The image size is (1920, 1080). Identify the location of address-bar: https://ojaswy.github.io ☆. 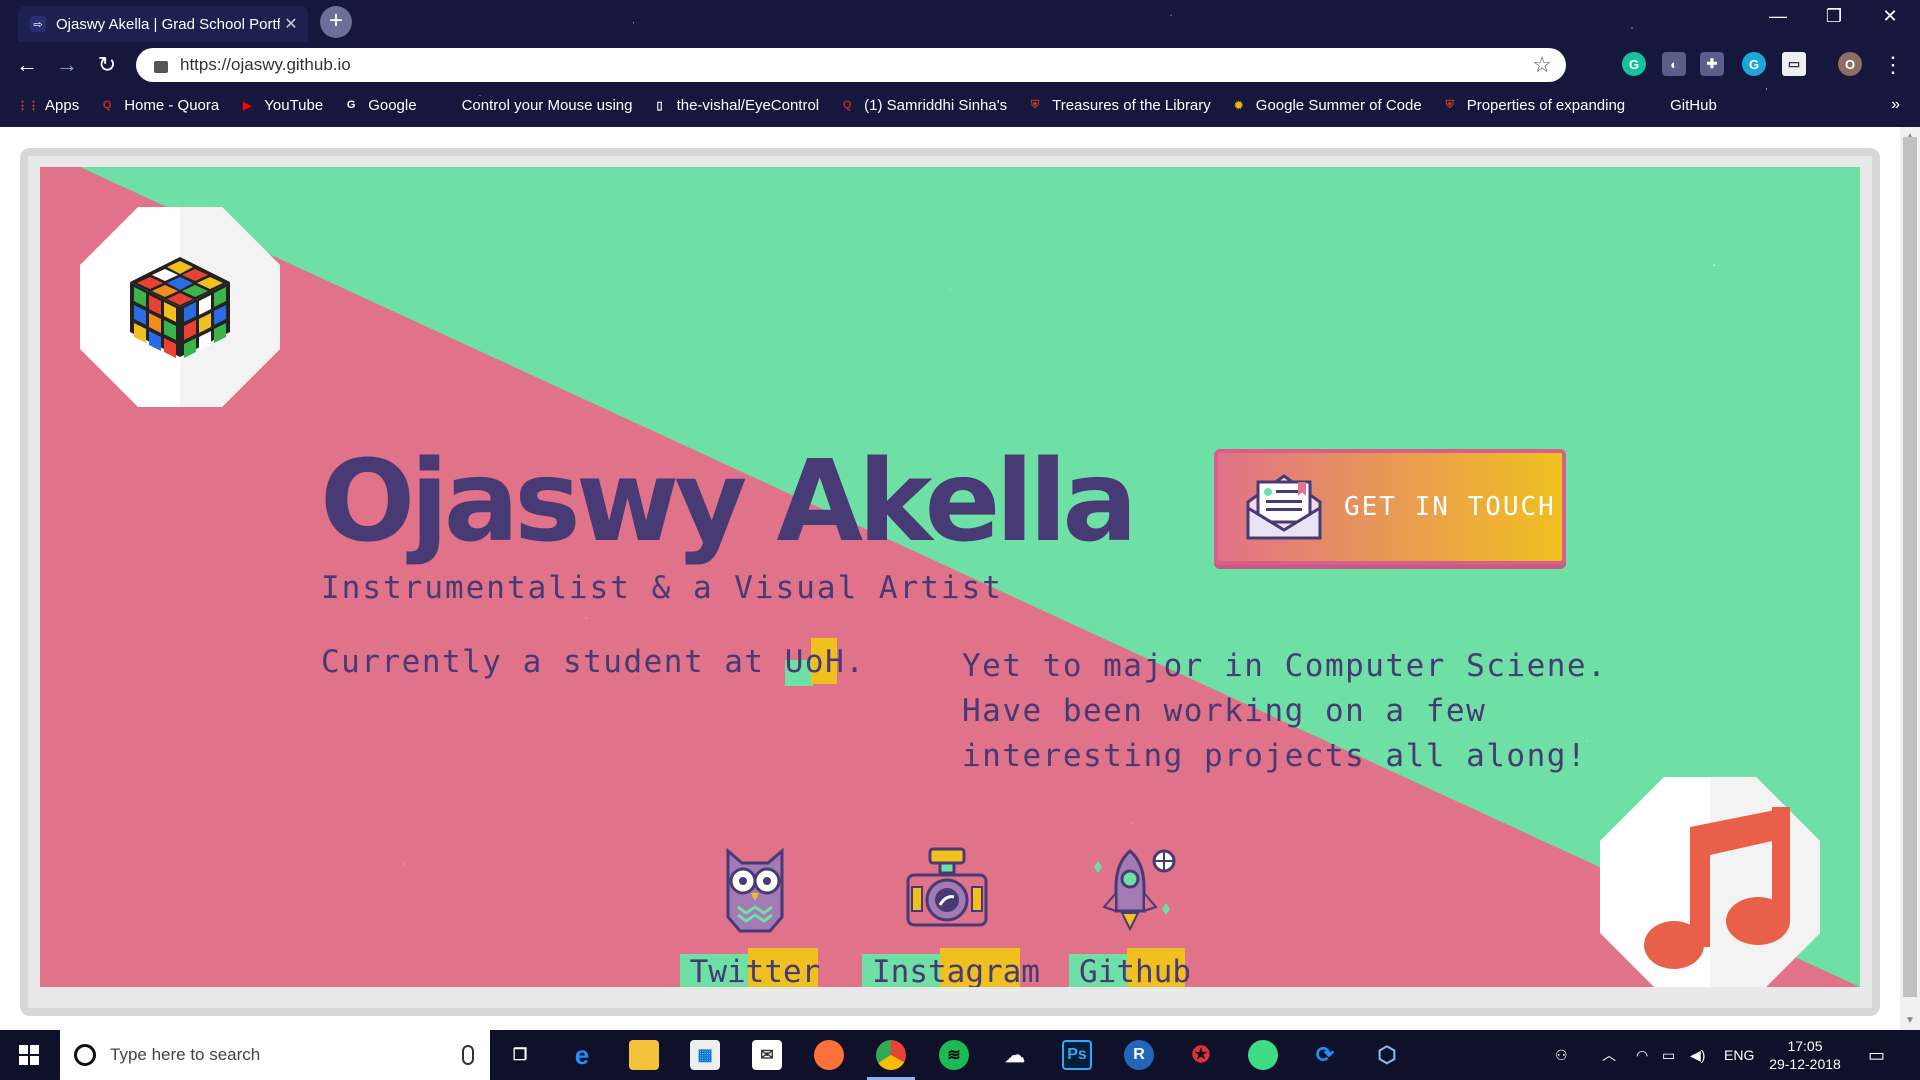
(851, 65).